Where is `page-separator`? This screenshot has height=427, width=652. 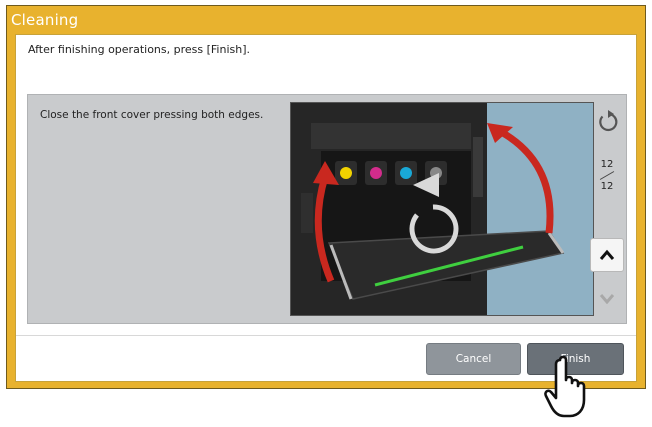
page-separator is located at coordinates (607, 175).